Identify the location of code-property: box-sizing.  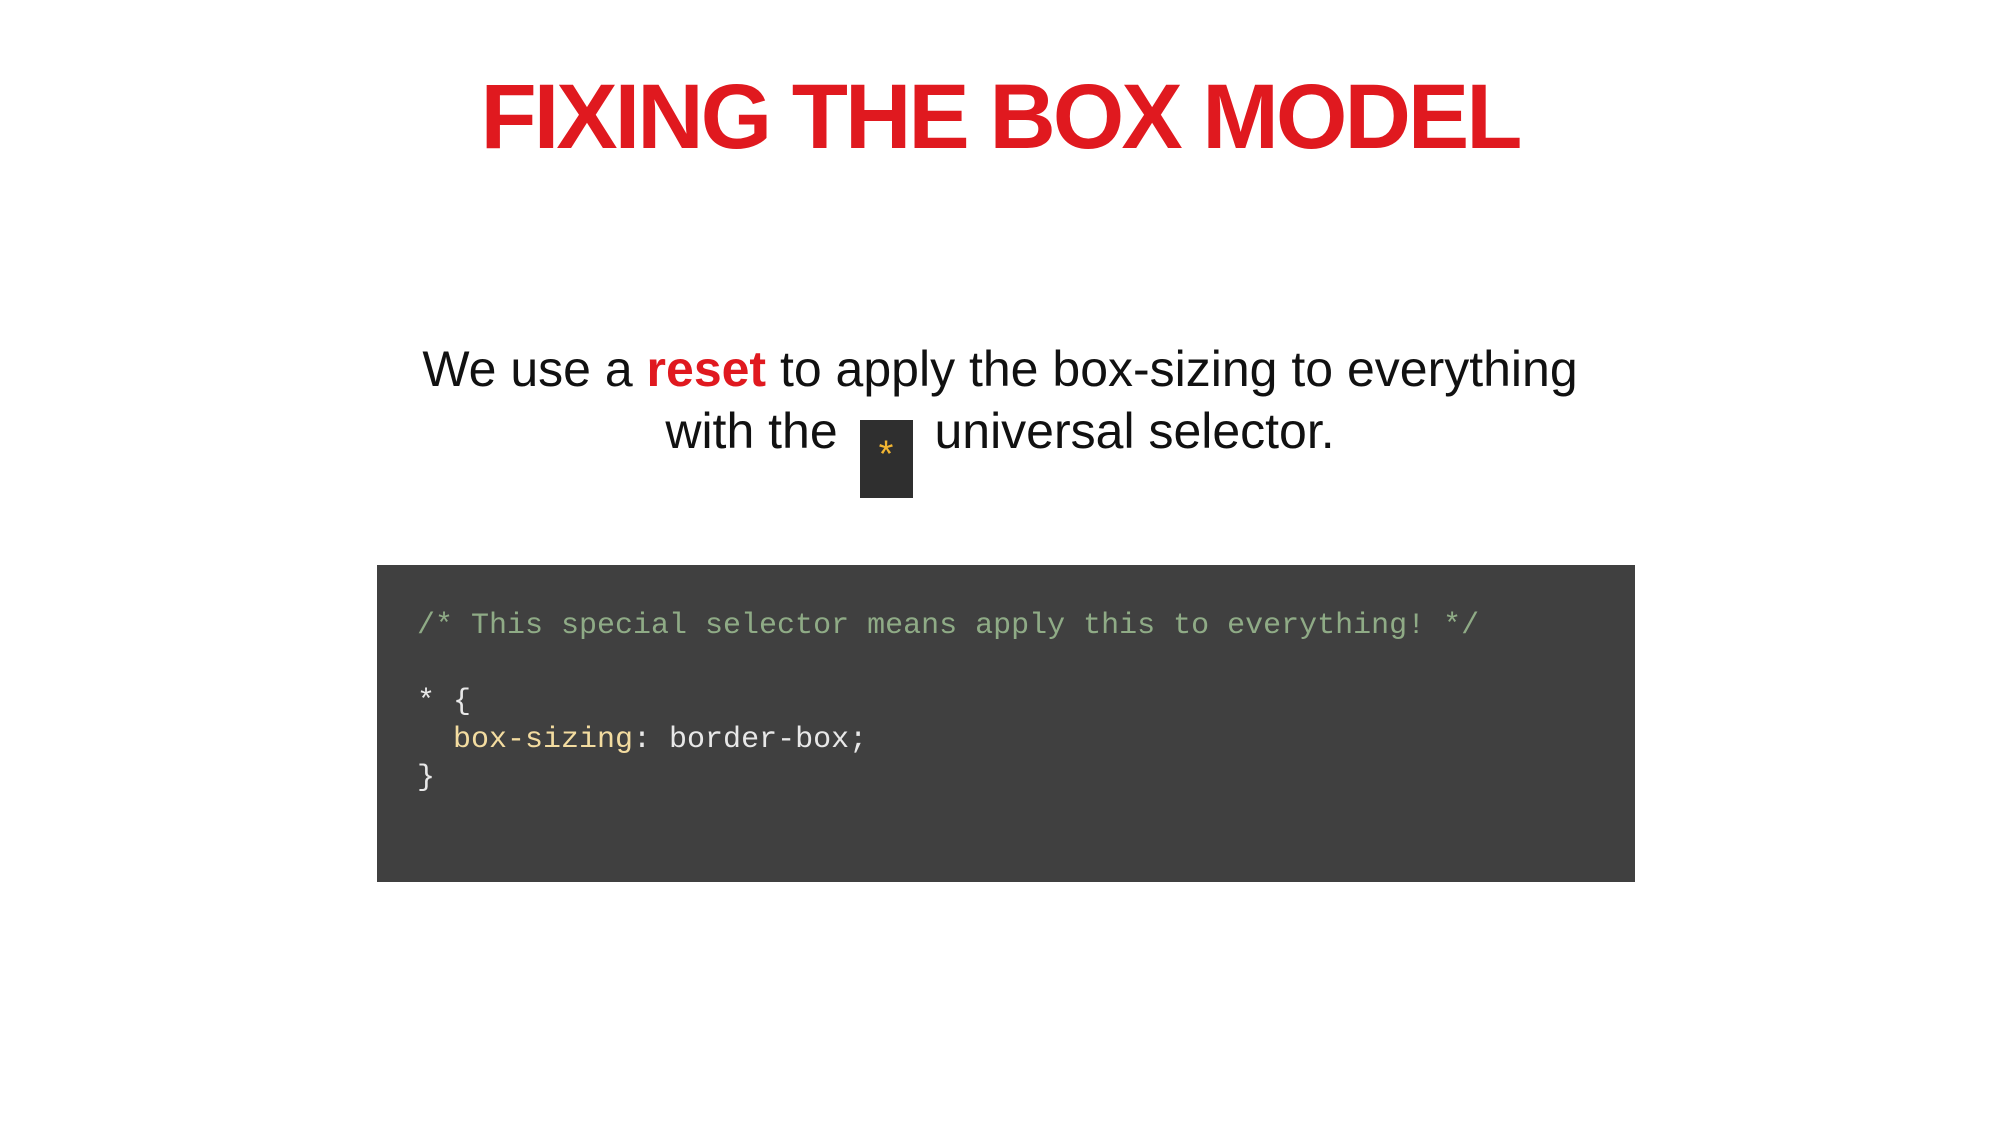
(543, 740).